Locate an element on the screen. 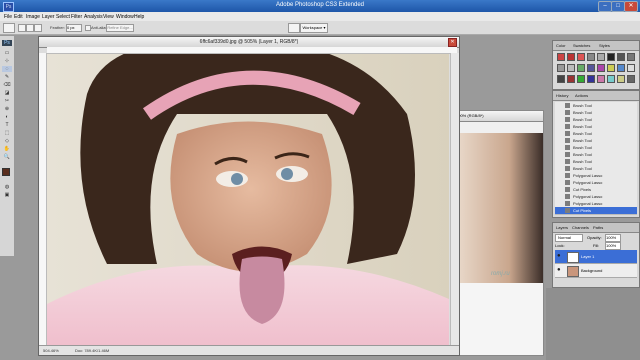 This screenshot has width=640, height=360. crop-tool-icon: ✂ is located at coordinates (7, 101).